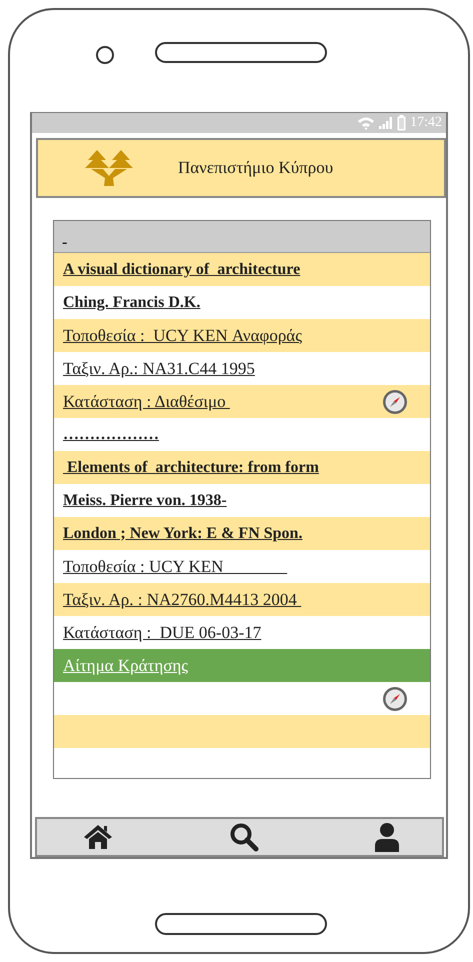  Describe the element at coordinates (387, 837) in the screenshot. I see `user-icon` at that location.